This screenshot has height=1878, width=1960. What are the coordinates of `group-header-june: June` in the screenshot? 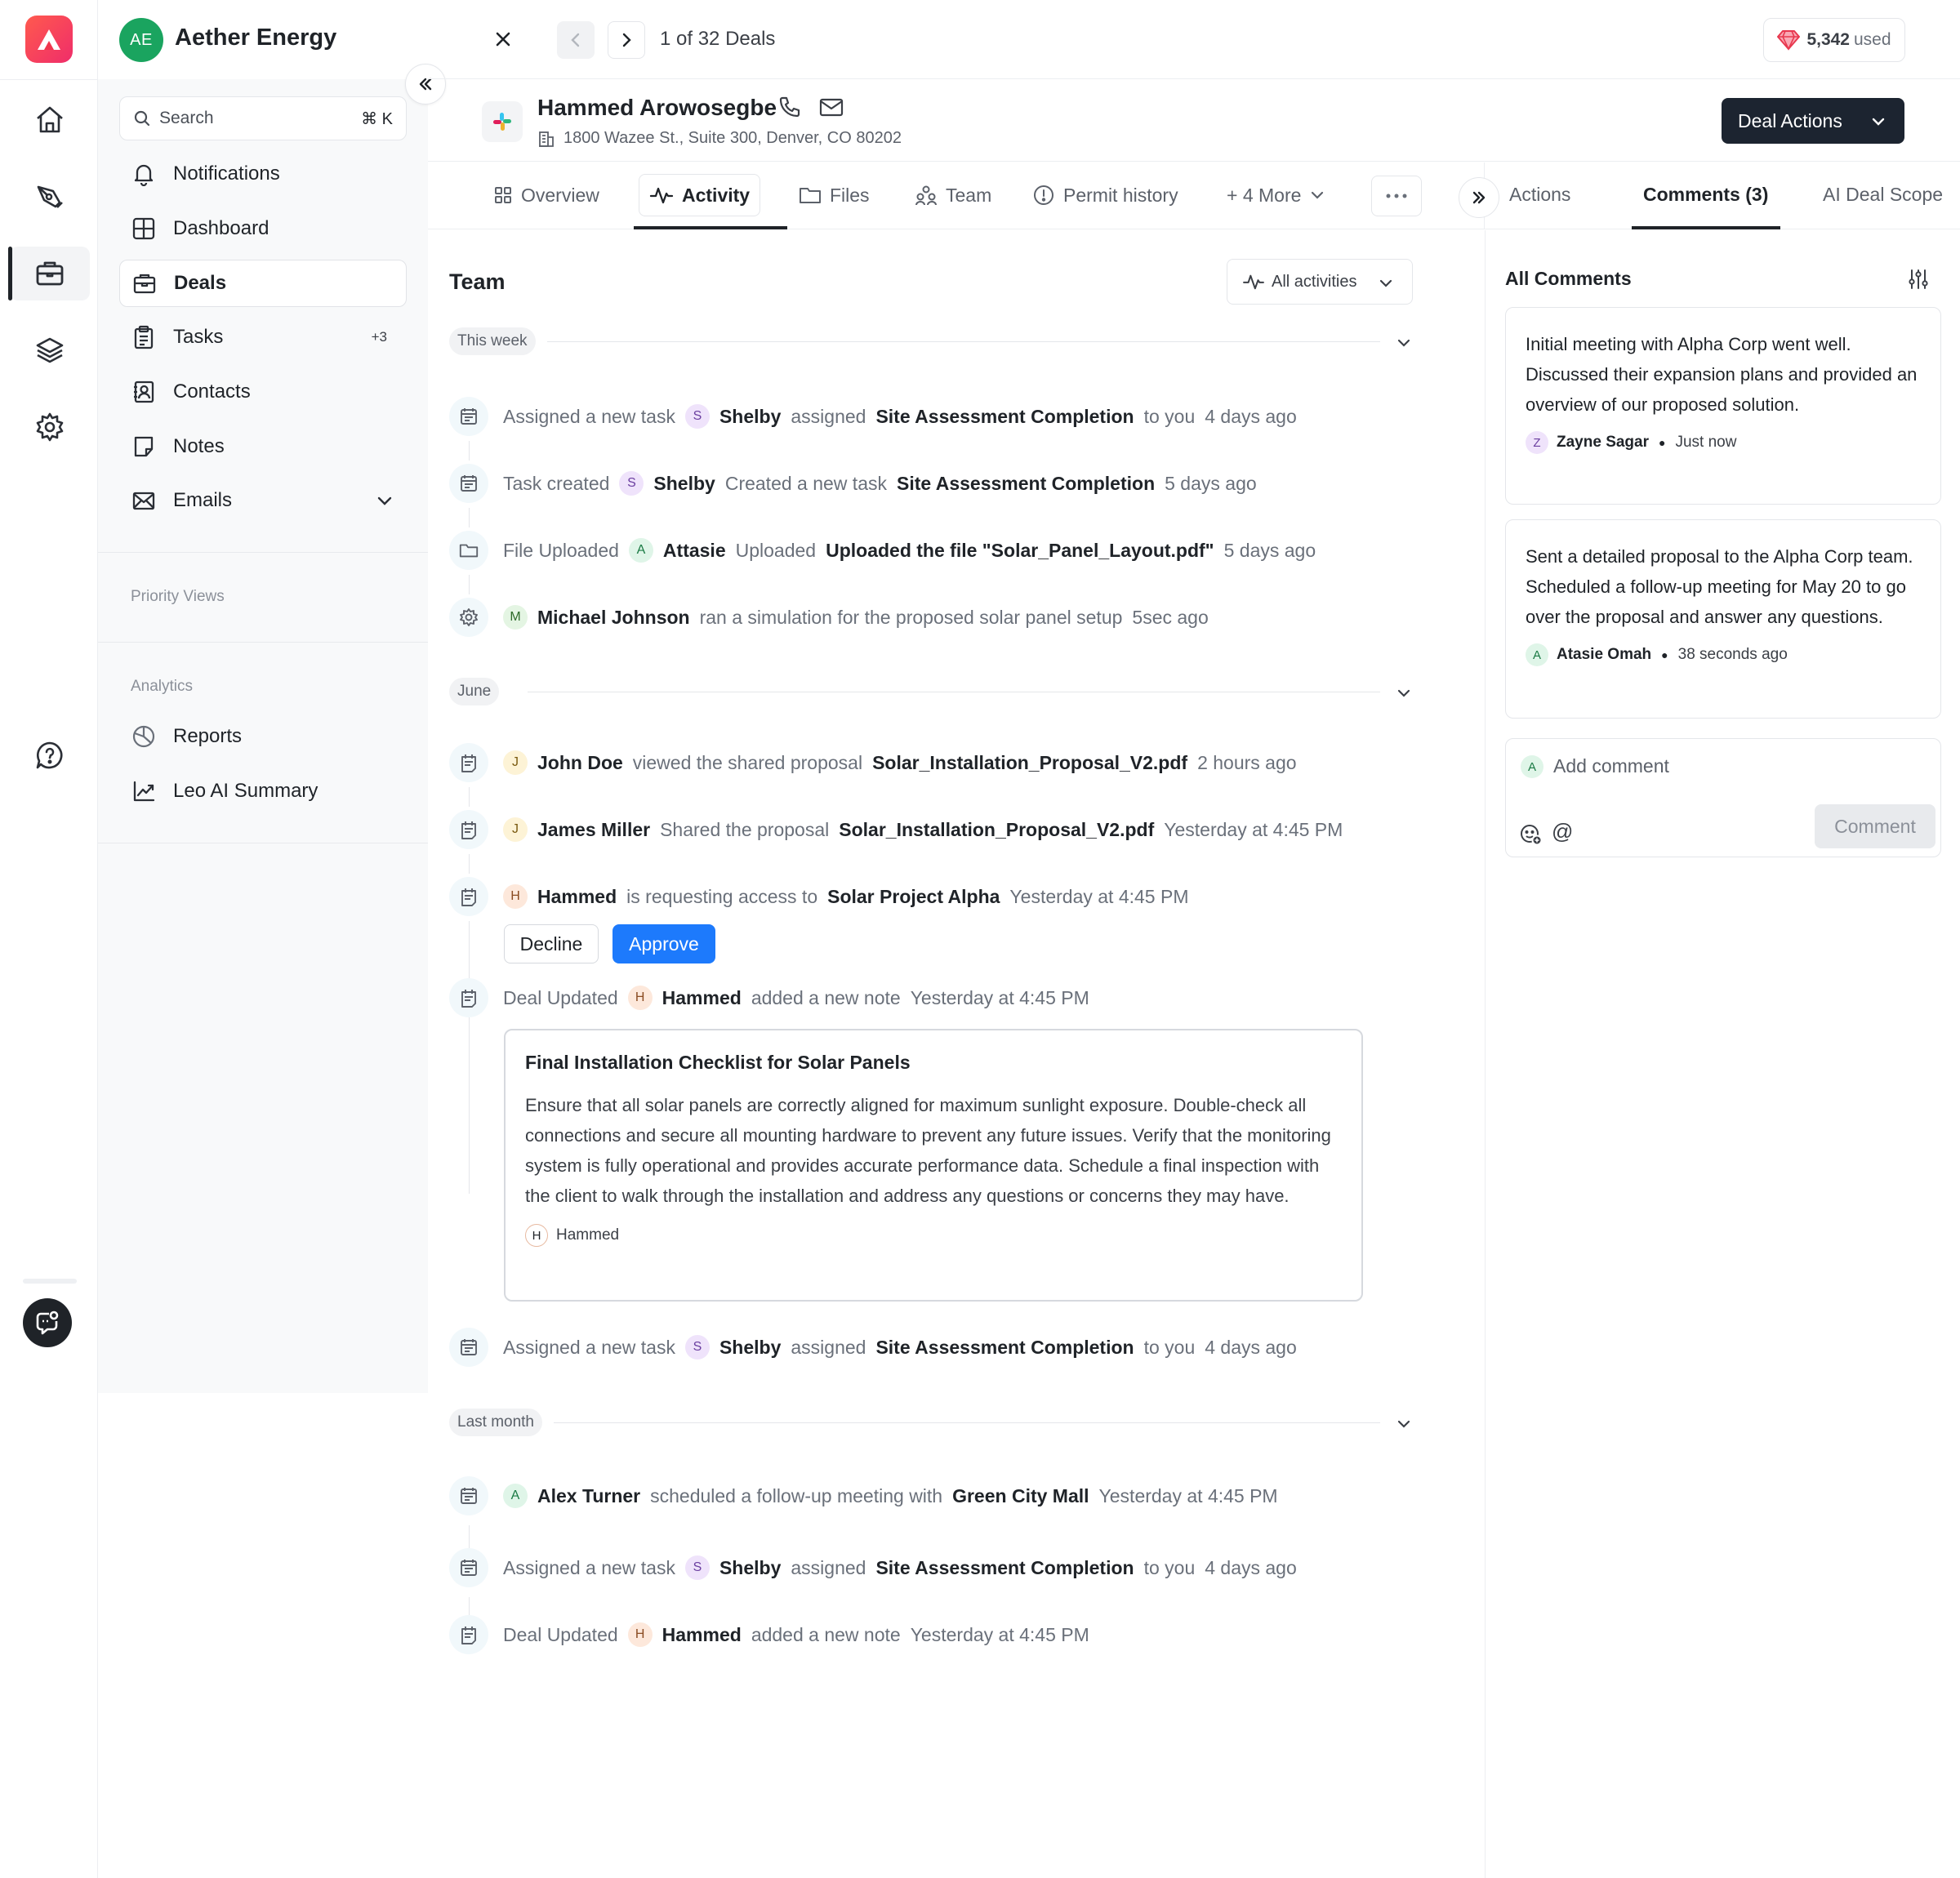 It's located at (931, 691).